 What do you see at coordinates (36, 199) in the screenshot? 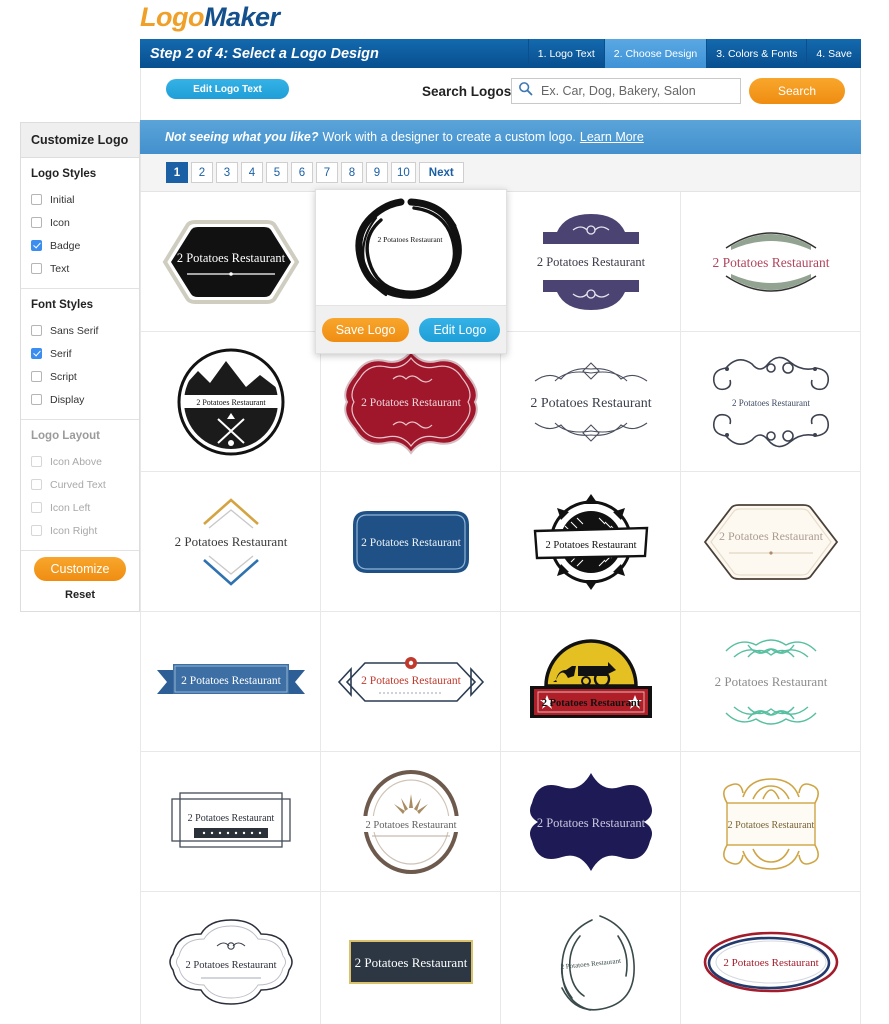
I see `checkbox-icon-initial` at bounding box center [36, 199].